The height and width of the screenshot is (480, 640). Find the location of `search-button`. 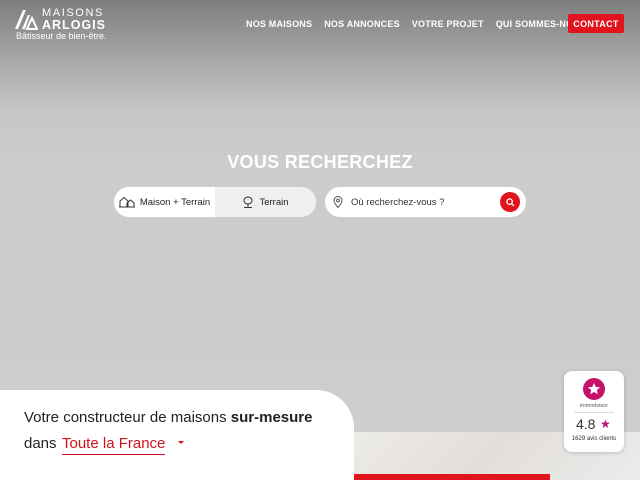

search-button is located at coordinates (510, 202).